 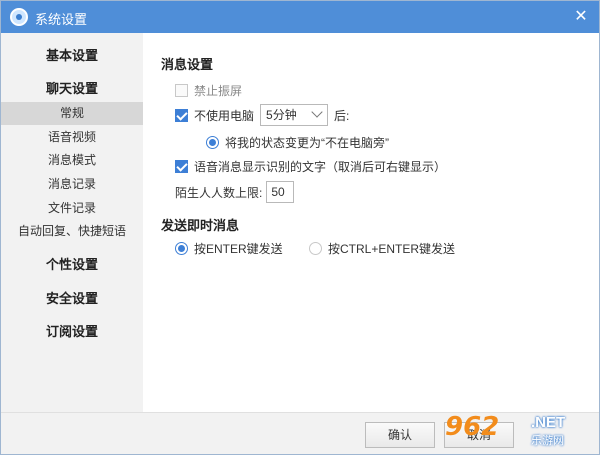 What do you see at coordinates (300, 433) in the screenshot?
I see `dialog-footer: 确认 取消 962 .NET 乐游网` at bounding box center [300, 433].